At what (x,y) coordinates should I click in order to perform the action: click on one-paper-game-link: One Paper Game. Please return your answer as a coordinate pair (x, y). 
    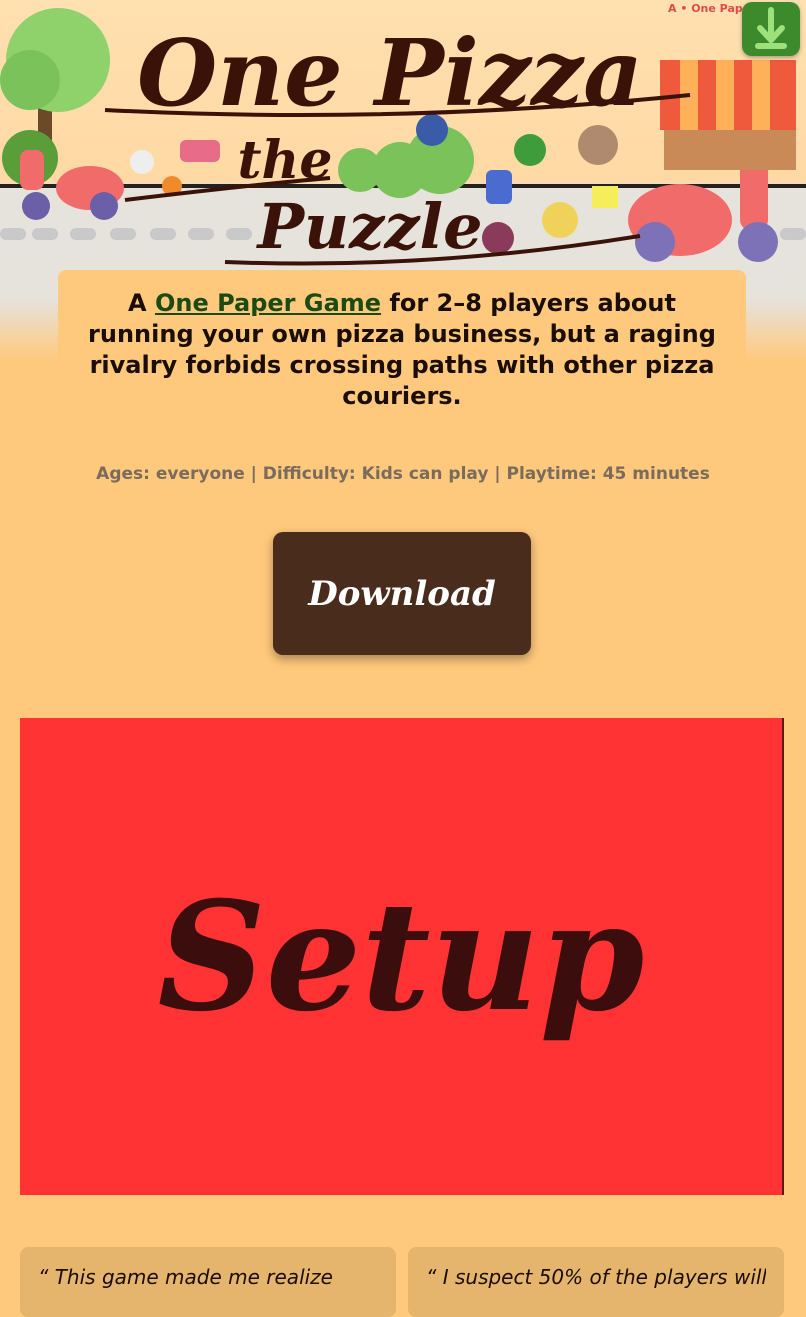
    Looking at the image, I should click on (268, 303).